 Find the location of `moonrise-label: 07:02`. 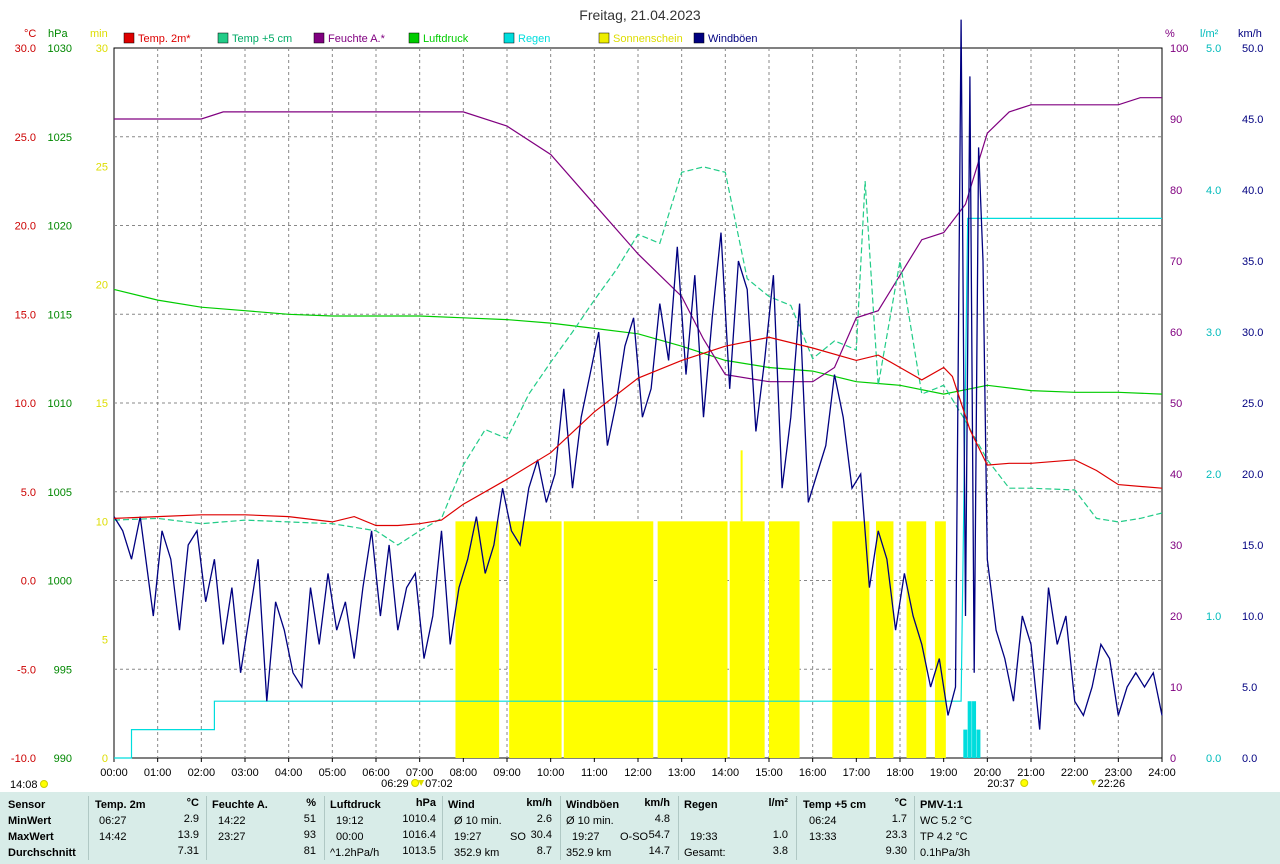

moonrise-label: 07:02 is located at coordinates (439, 784).